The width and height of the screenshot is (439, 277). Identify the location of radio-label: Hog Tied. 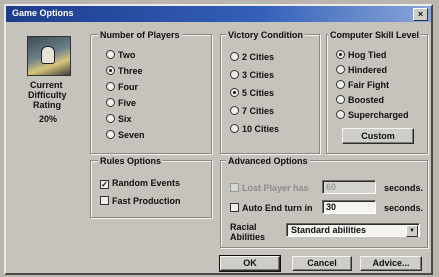
(367, 55).